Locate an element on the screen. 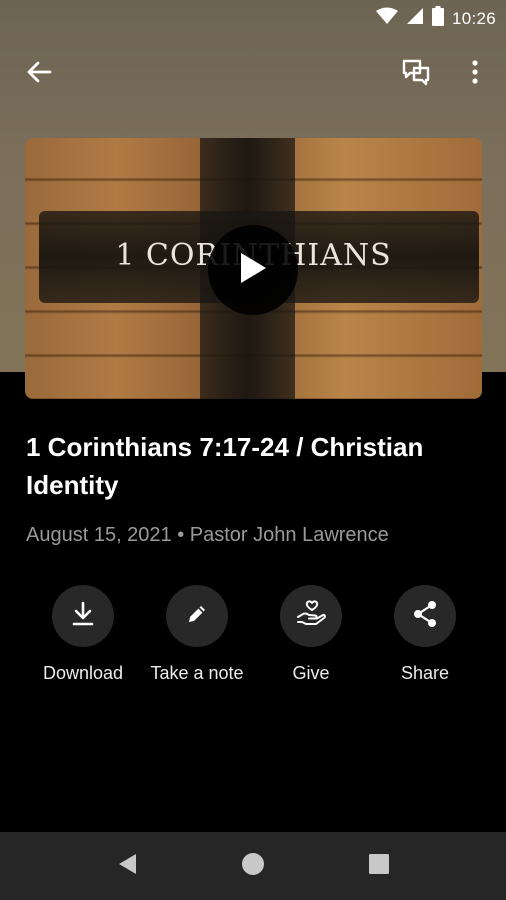 The height and width of the screenshot is (900, 506). sermon-meta: August 15, 2021 • Pastor John Lawrence is located at coordinates (207, 535).